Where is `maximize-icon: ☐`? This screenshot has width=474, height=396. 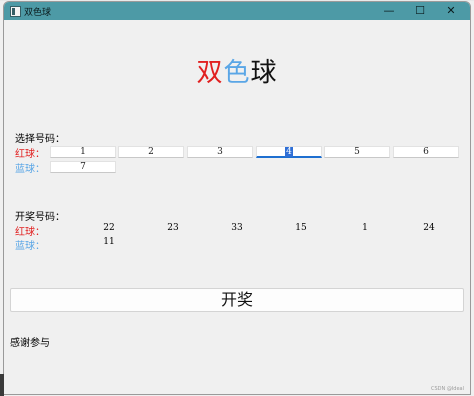
maximize-icon: ☐ is located at coordinates (420, 11).